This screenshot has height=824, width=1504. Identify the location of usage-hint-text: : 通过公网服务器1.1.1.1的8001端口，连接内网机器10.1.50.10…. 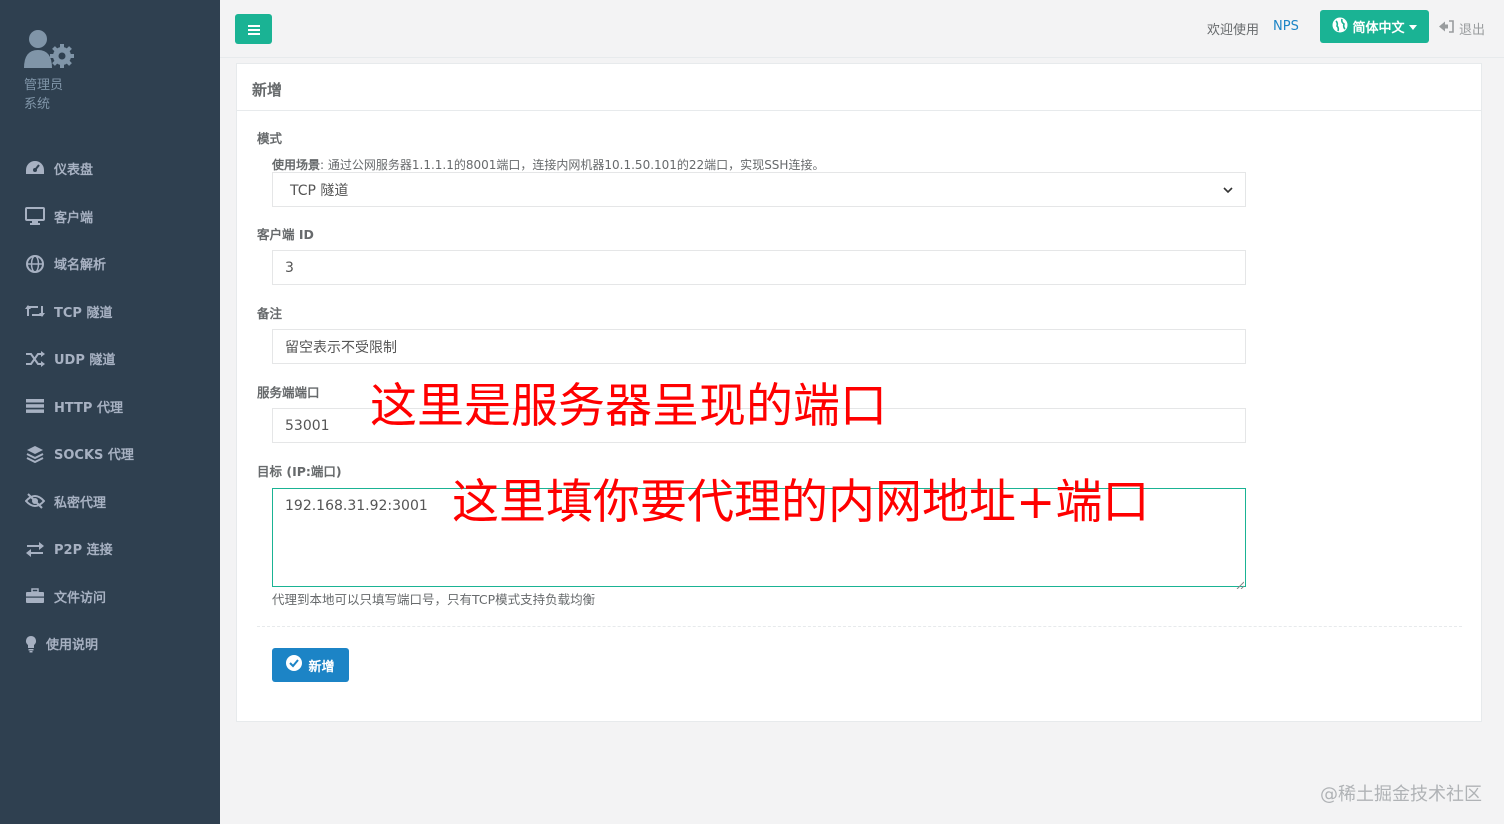
(572, 165).